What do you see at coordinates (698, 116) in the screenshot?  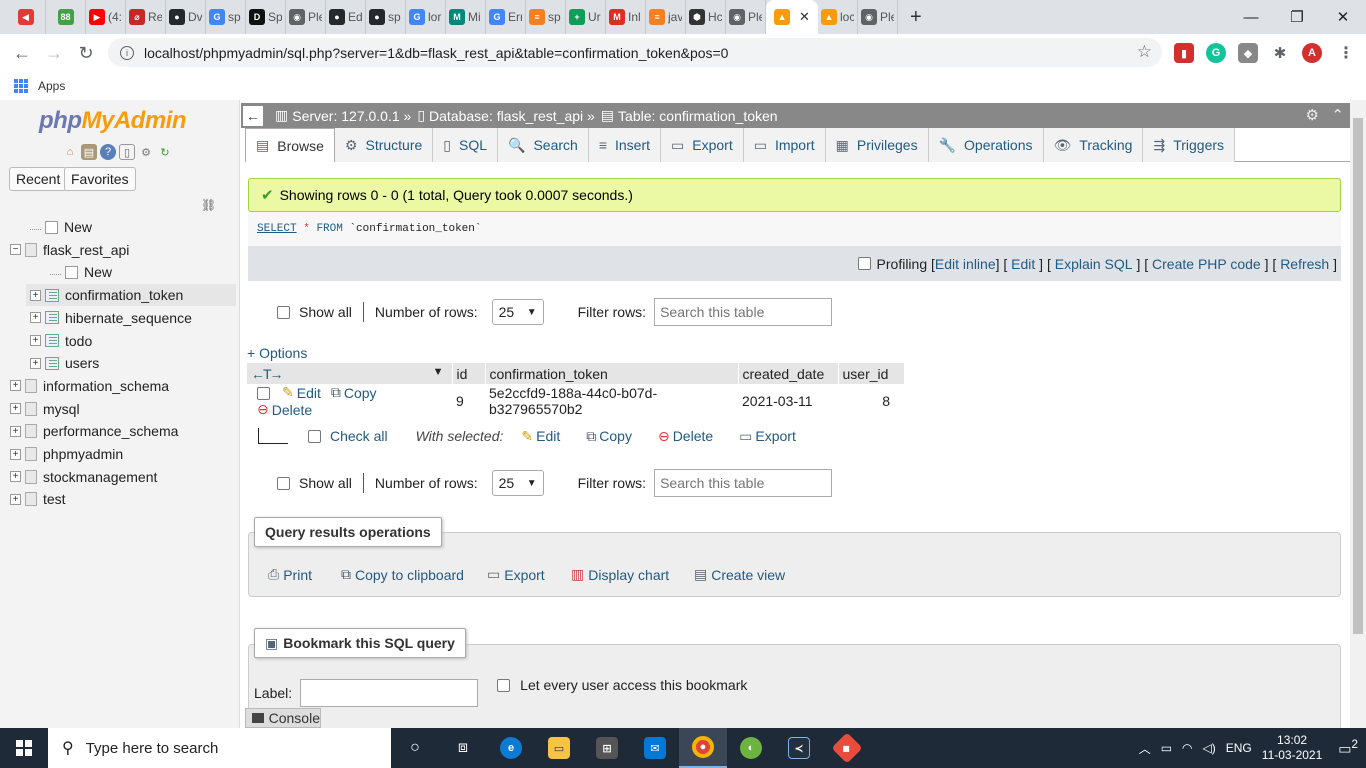 I see `breadcrumb-table: Table: confirmation_token` at bounding box center [698, 116].